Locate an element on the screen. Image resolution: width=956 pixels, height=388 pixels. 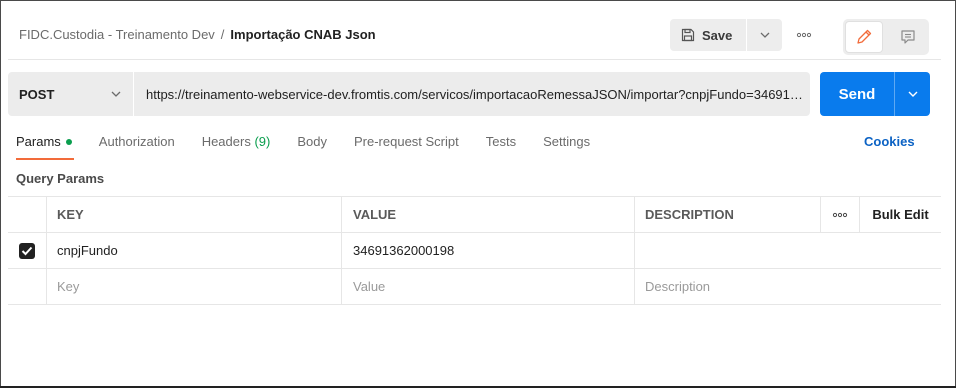
tab-authorization: Authorization is located at coordinates (137, 147).